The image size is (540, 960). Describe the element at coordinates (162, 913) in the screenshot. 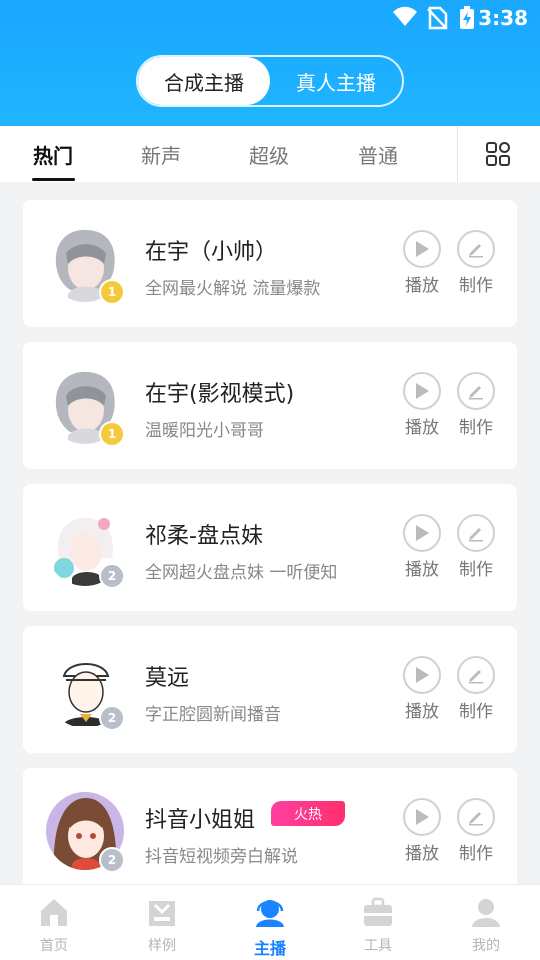

I see `samples-icon` at that location.